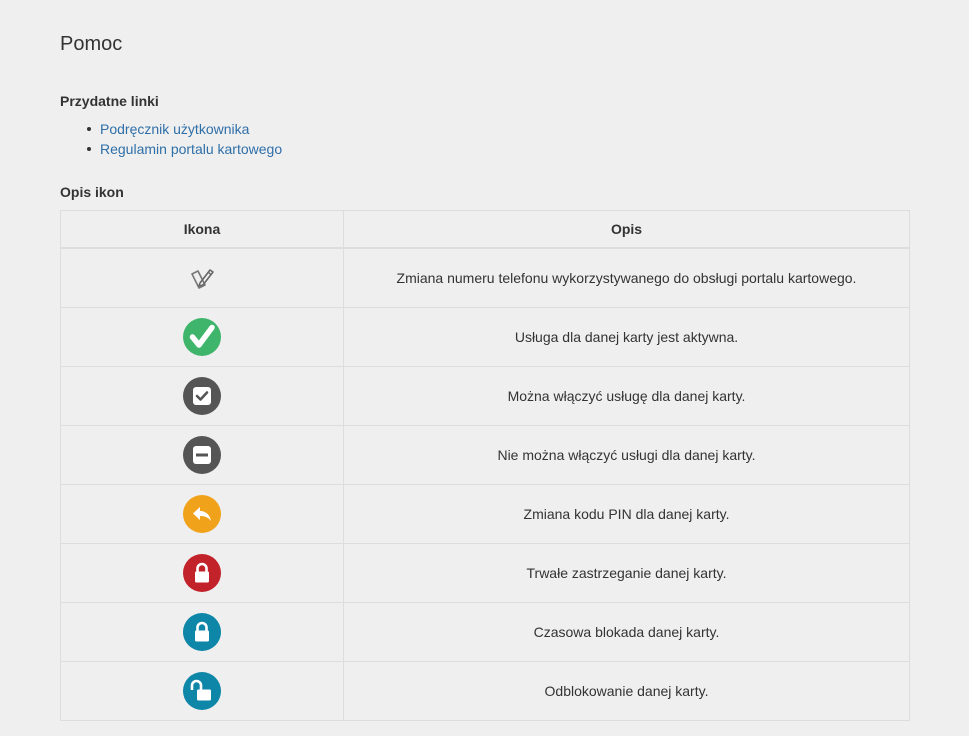 This screenshot has width=969, height=736. I want to click on edit-phone-icon, so click(202, 278).